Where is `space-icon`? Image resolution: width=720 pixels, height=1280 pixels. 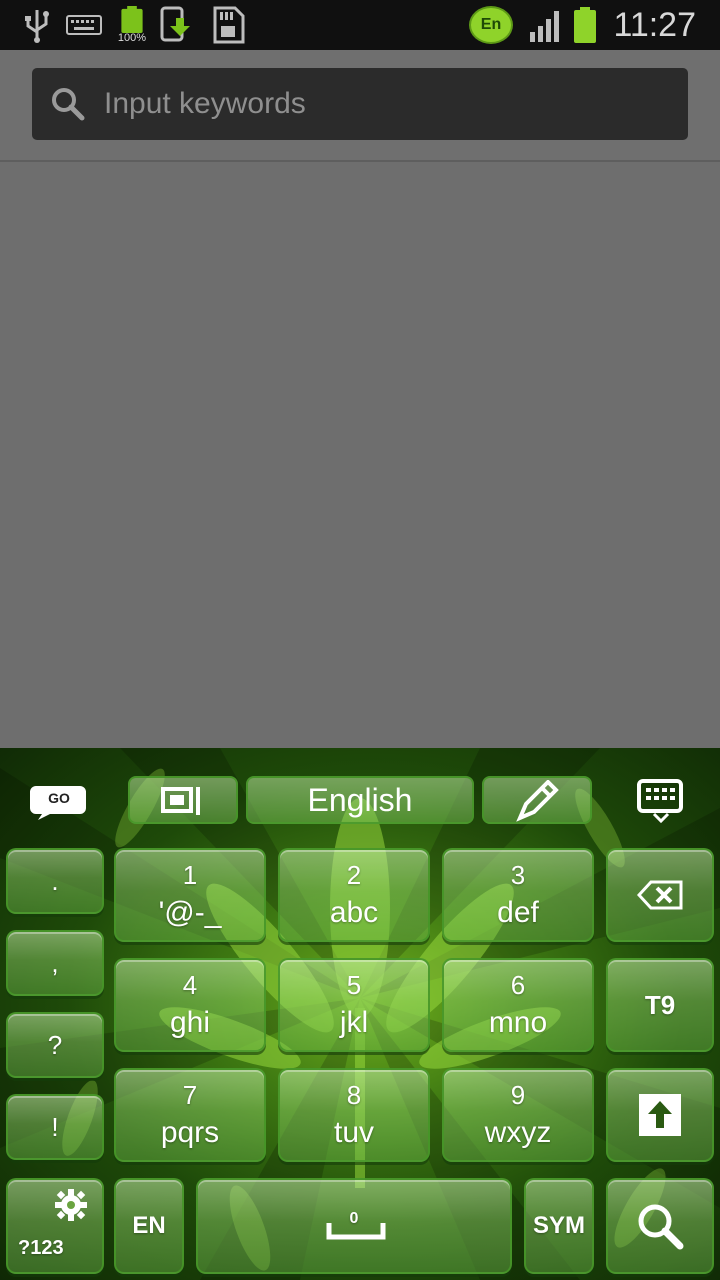
space-icon is located at coordinates (356, 1232).